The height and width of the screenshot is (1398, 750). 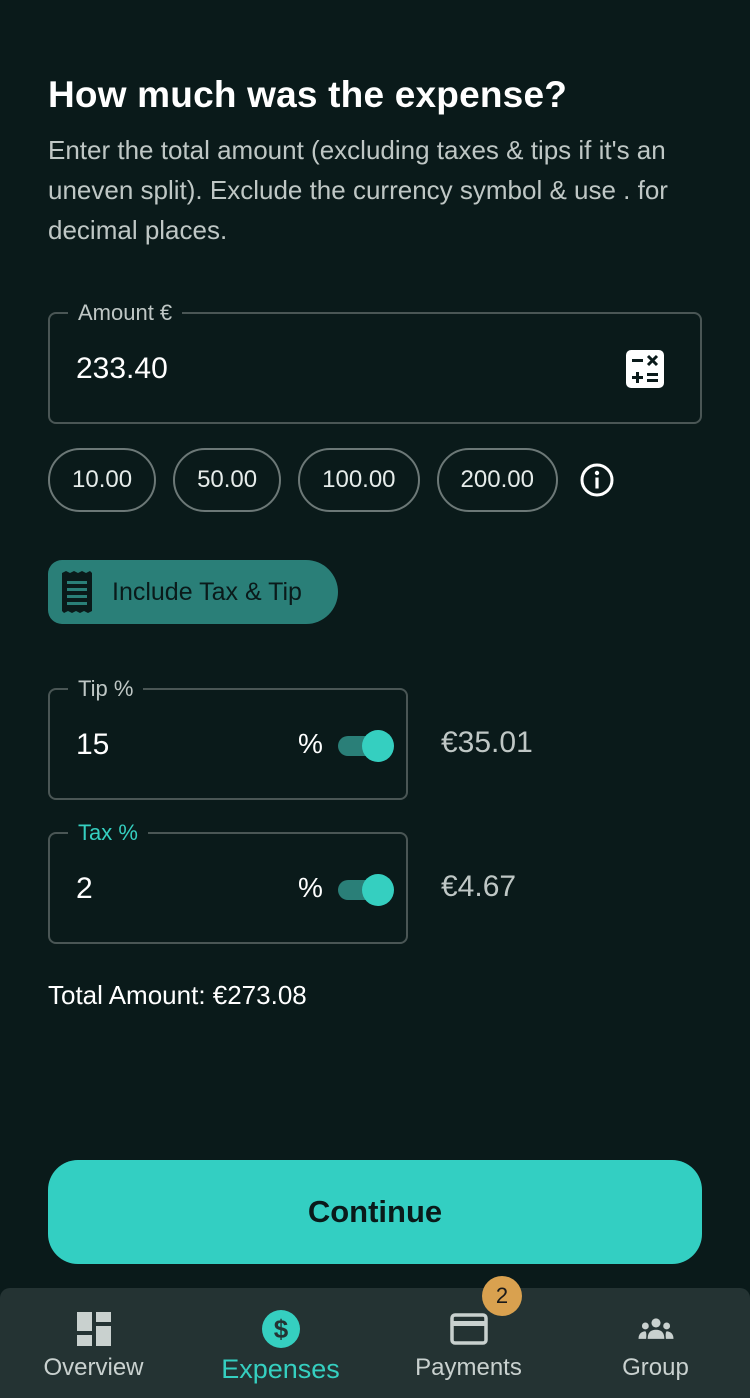 What do you see at coordinates (93, 1367) in the screenshot?
I see `nav-label-overview: Overview` at bounding box center [93, 1367].